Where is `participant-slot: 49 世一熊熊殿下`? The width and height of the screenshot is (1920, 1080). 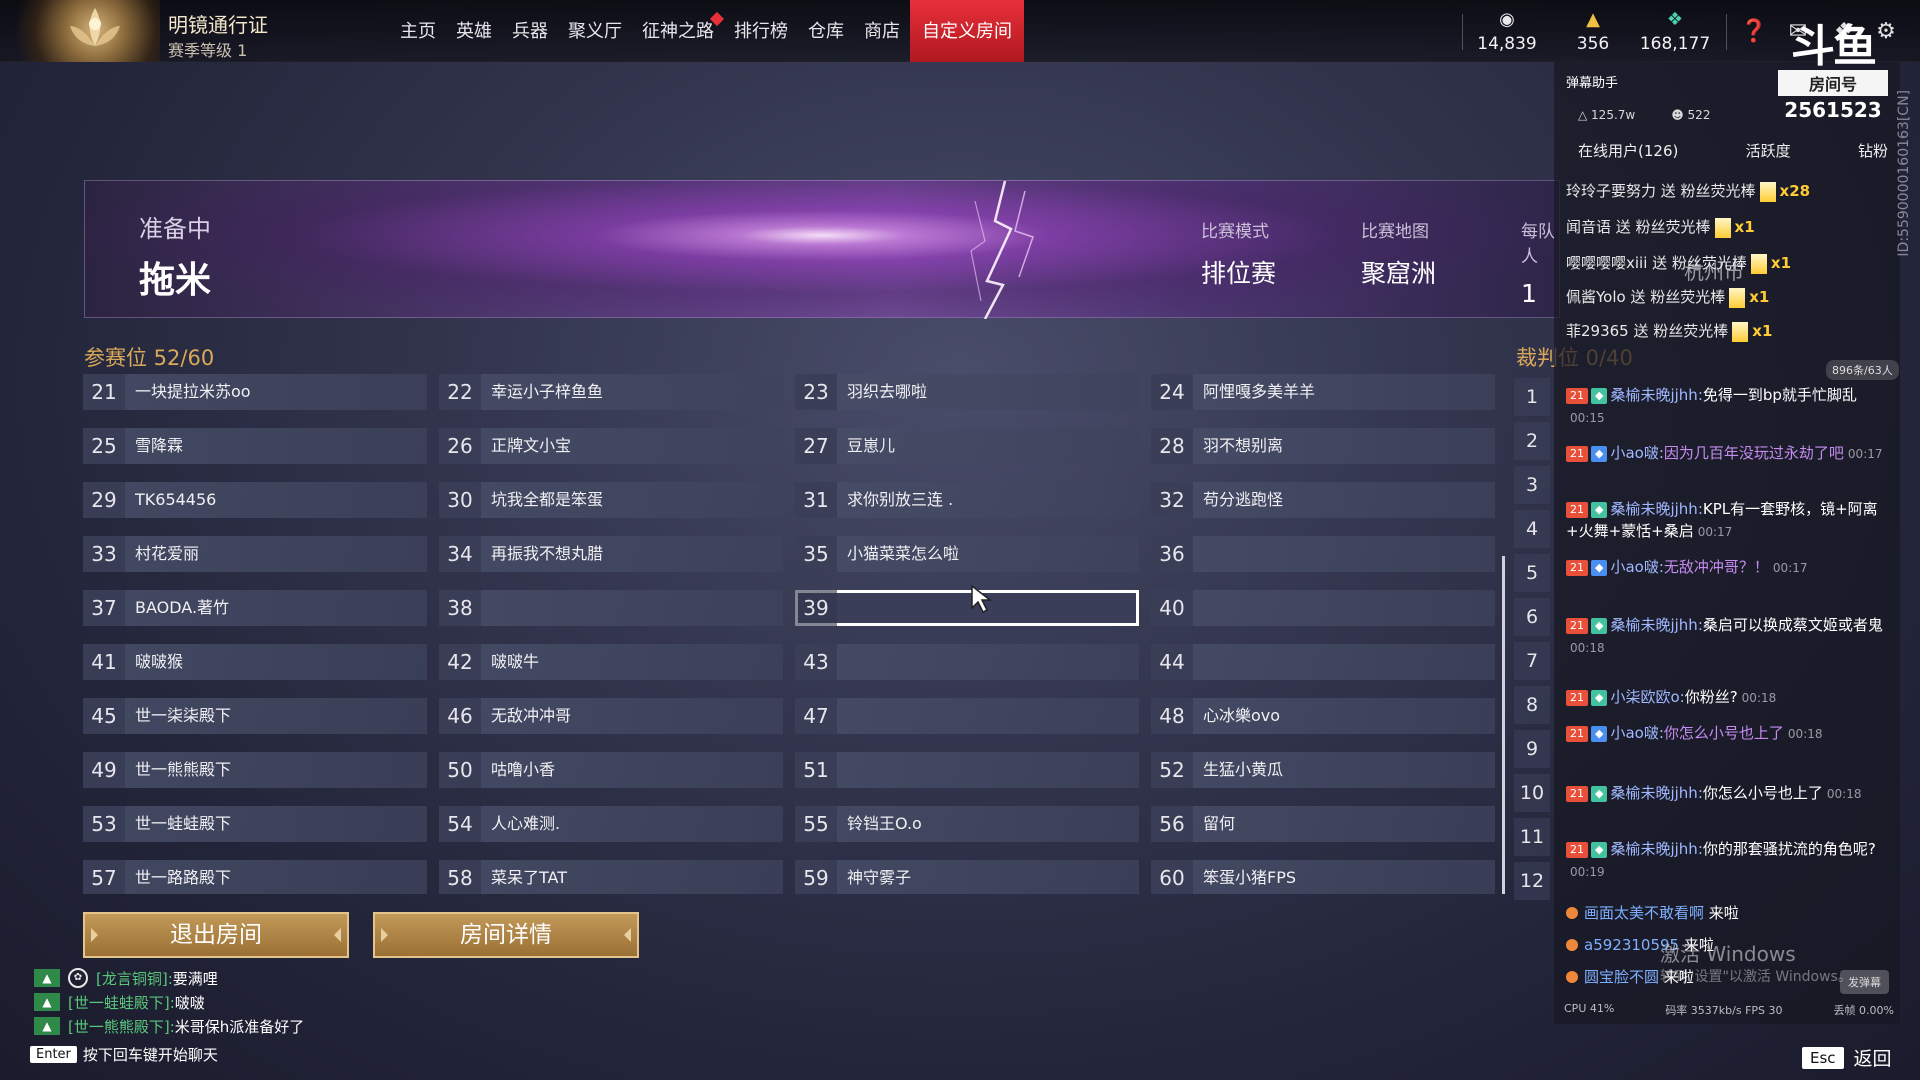
participant-slot: 49 世一熊熊殿下 is located at coordinates (255, 770).